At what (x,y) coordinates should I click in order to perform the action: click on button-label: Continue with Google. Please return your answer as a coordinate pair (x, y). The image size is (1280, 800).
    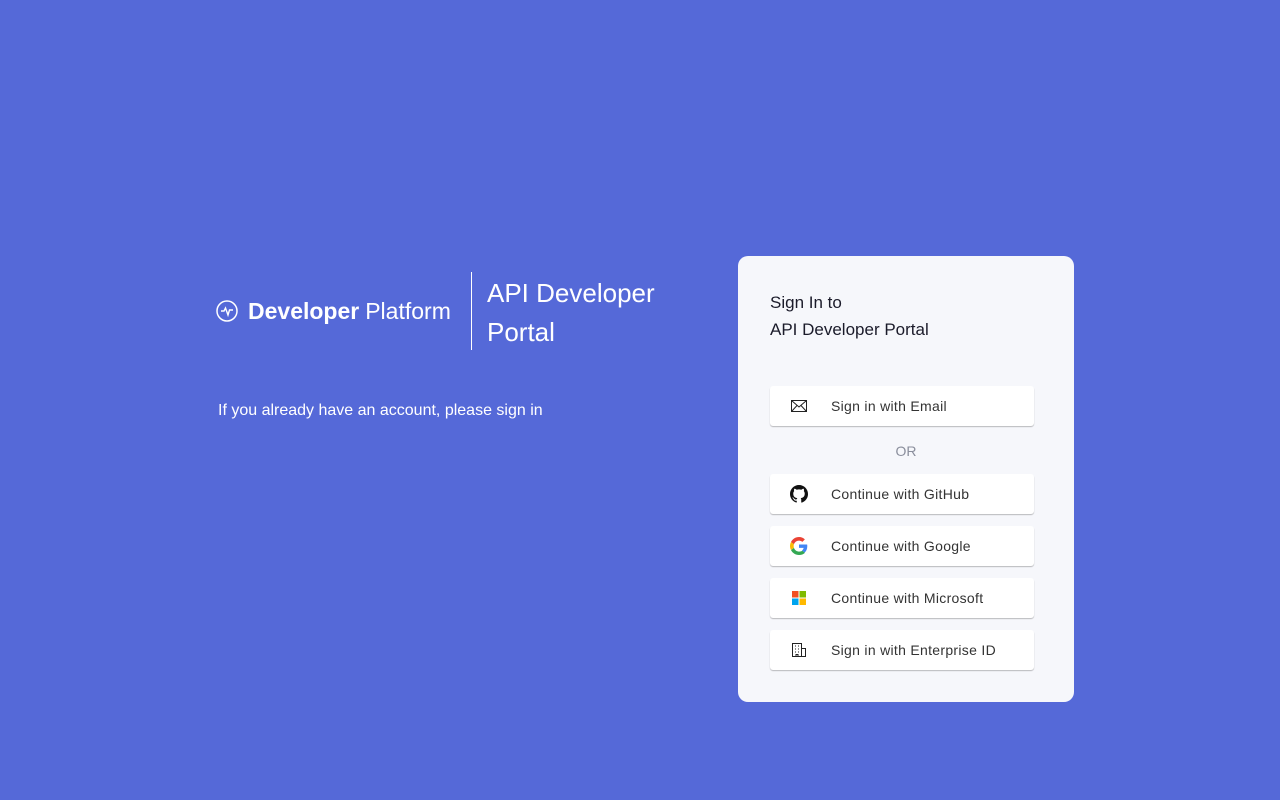
    Looking at the image, I should click on (901, 546).